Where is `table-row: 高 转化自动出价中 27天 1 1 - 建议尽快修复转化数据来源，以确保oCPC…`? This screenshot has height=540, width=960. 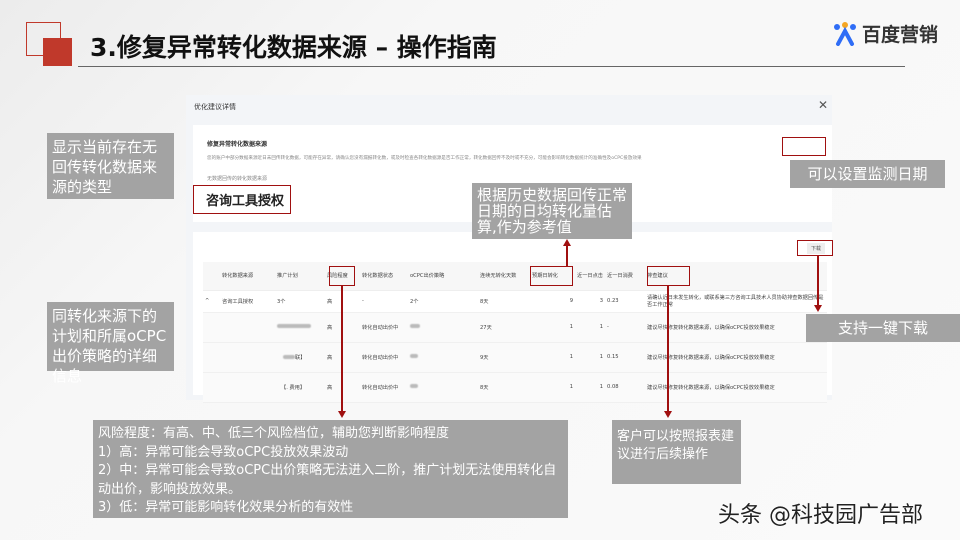 table-row: 高 转化自动出价中 27天 1 1 - 建议尽快修复转化数据来源，以确保oCPC… is located at coordinates (515, 327).